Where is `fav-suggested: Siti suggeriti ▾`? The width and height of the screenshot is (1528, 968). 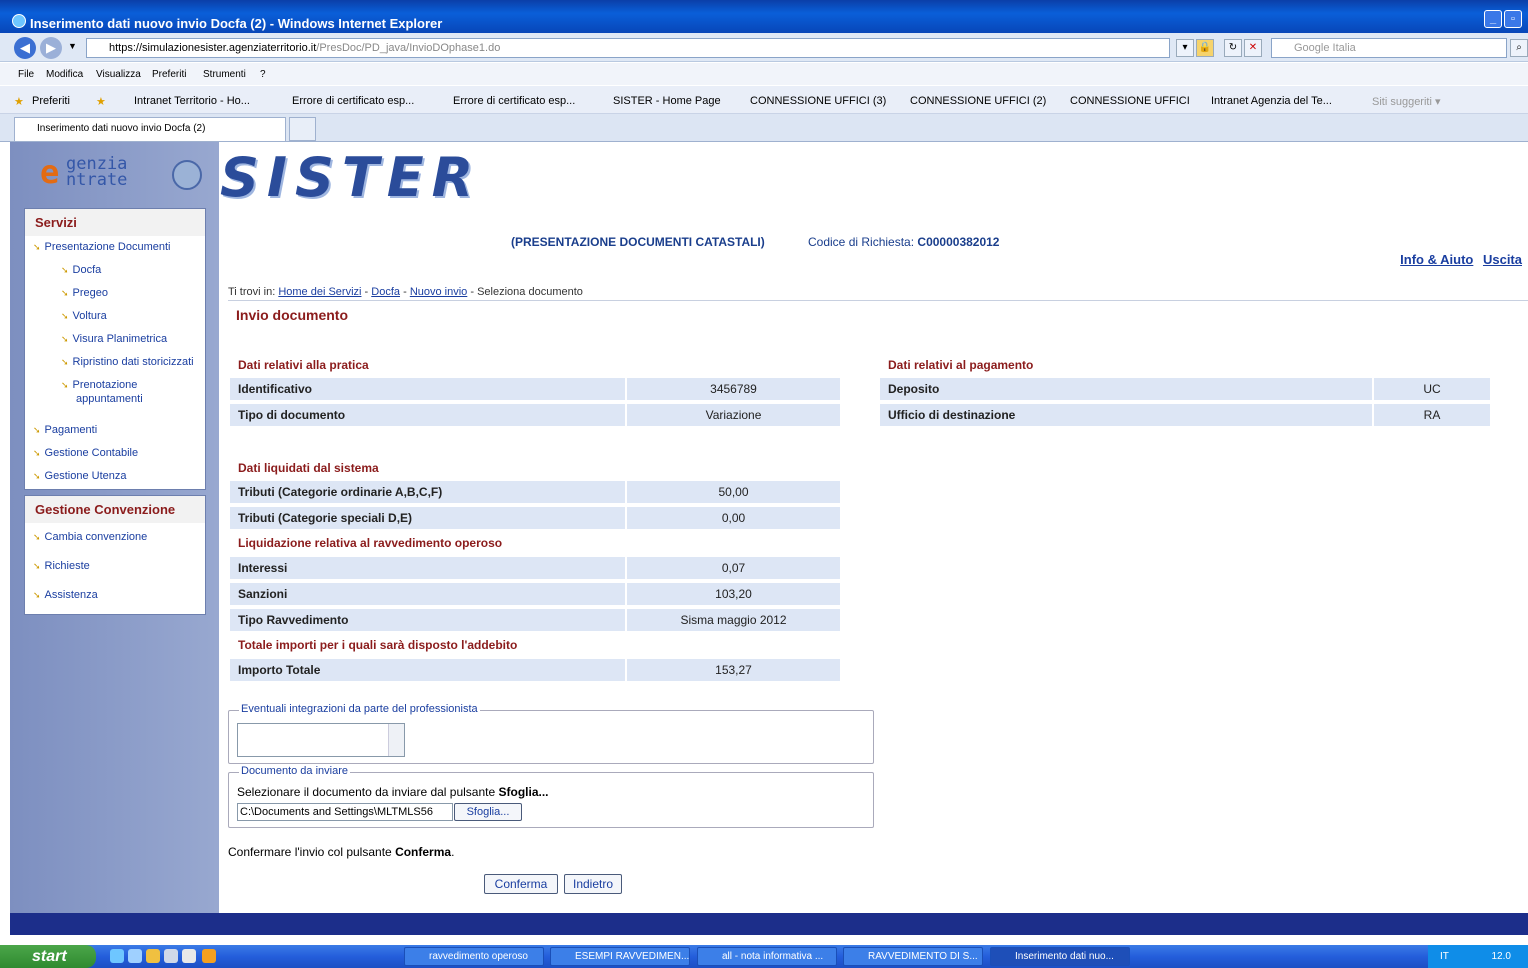 fav-suggested: Siti suggeriti ▾ is located at coordinates (1406, 101).